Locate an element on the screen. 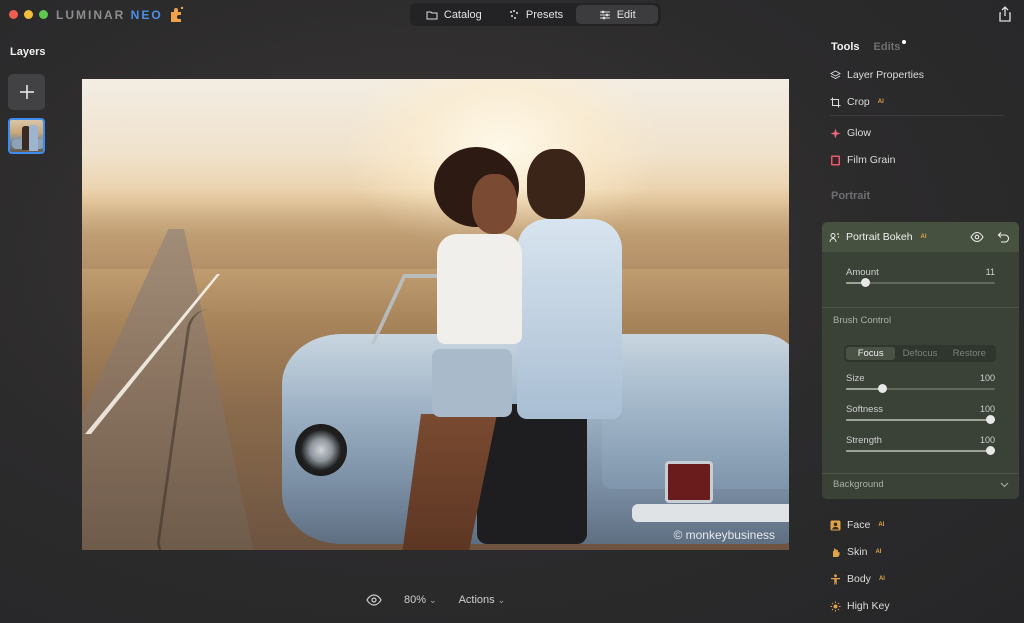 The image size is (1024, 623). minimize-window-button is located at coordinates (28, 14).